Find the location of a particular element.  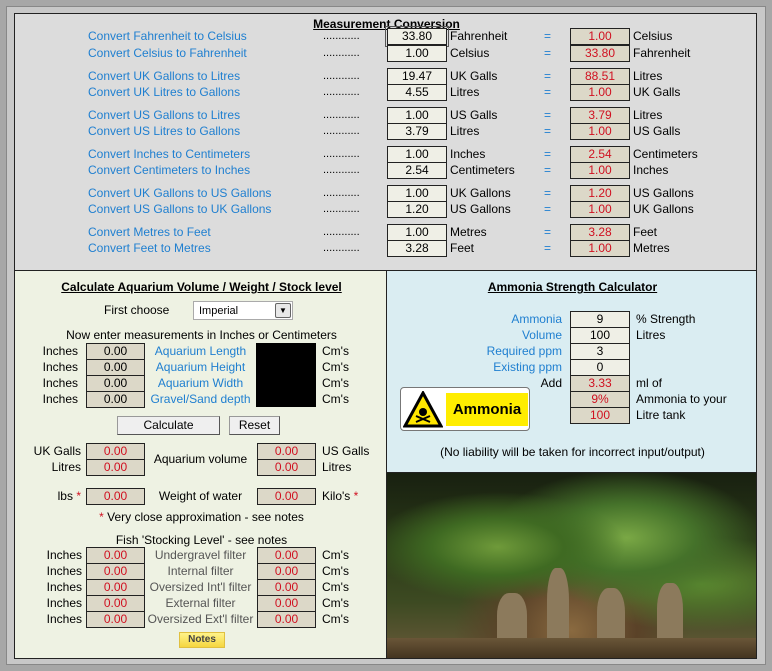

input-unit: Litres is located at coordinates (465, 92).